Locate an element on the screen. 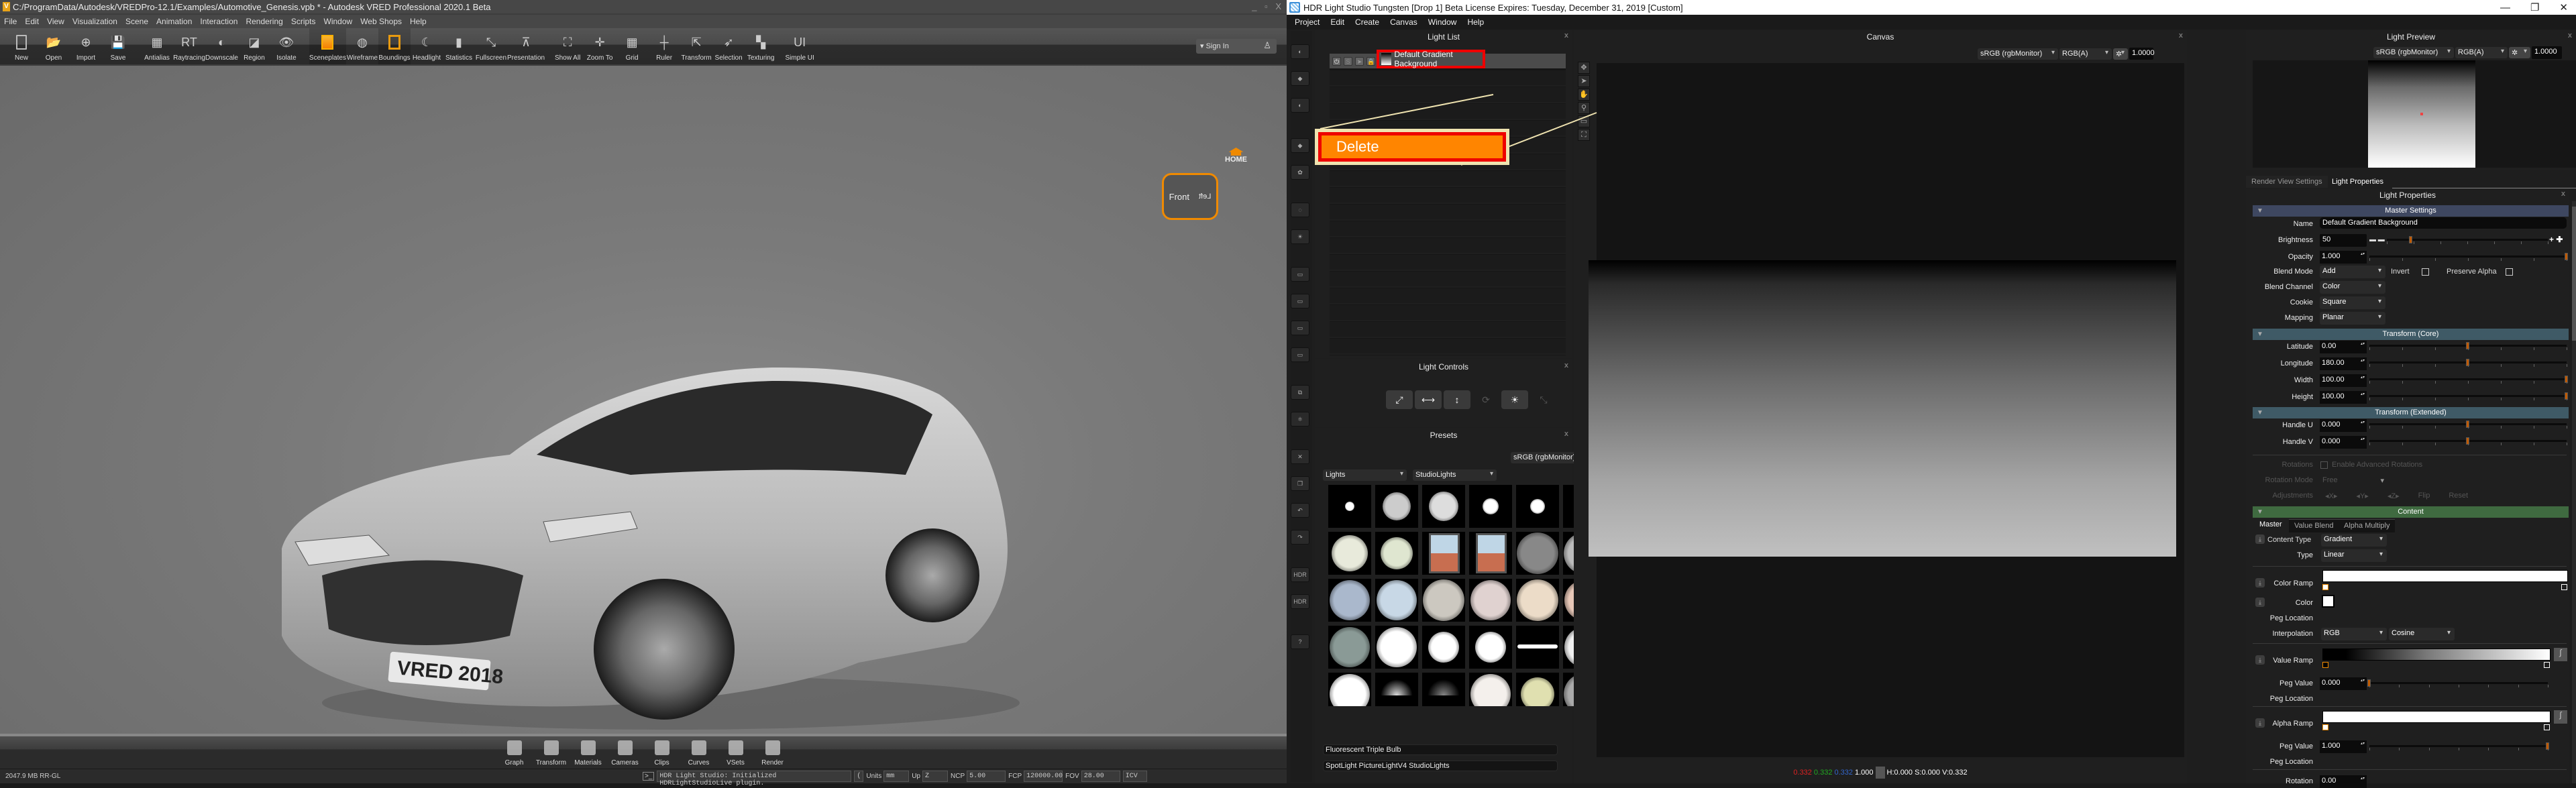 The image size is (2576, 788). render-icon is located at coordinates (772, 747).